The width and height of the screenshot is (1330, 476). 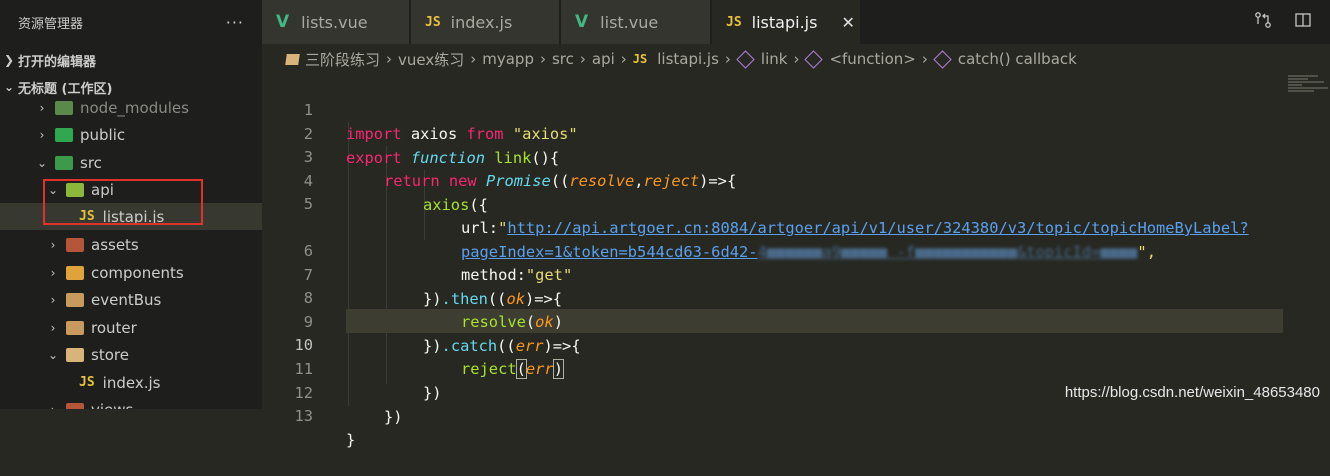 I want to click on code-line-4: 4 axios({, so click(x=796, y=179).